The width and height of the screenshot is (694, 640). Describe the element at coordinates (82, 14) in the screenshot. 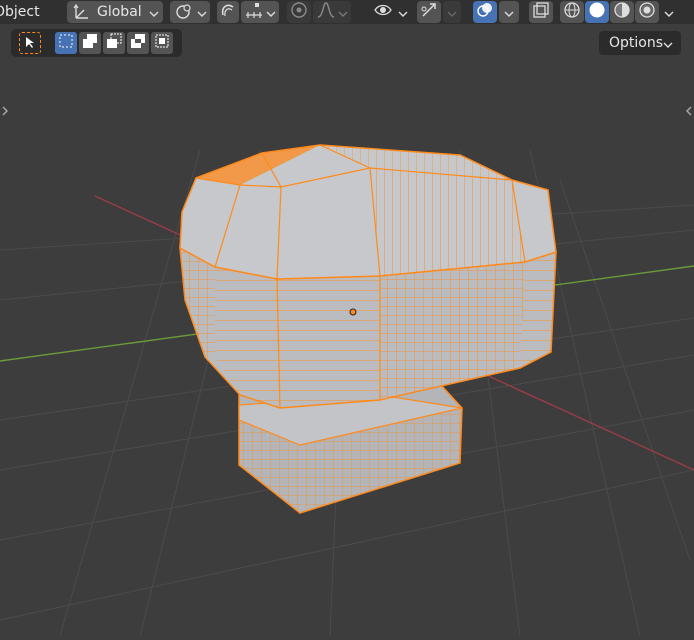

I see `transform-orientation-icon` at that location.